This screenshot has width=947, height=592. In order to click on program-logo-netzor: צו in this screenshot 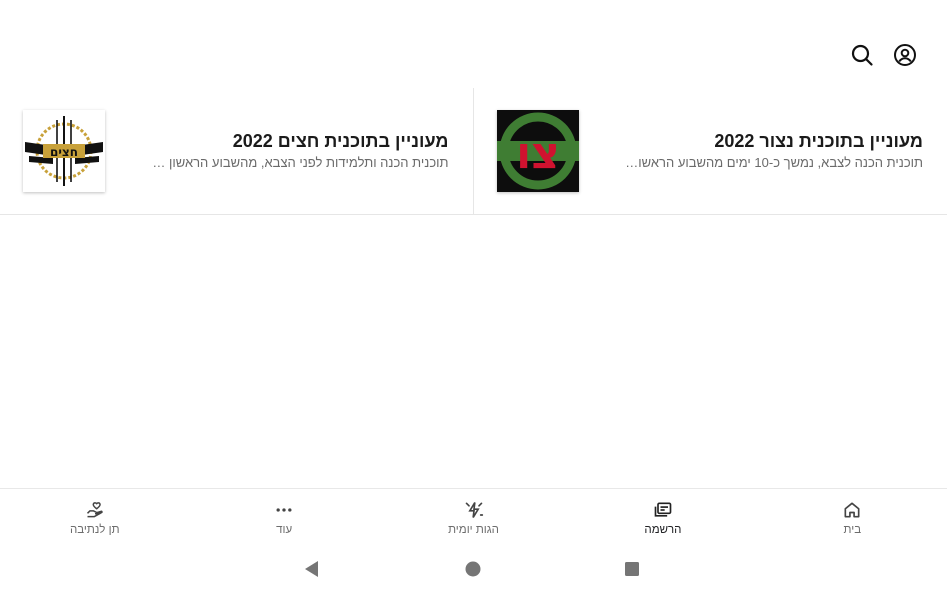, I will do `click(537, 151)`.